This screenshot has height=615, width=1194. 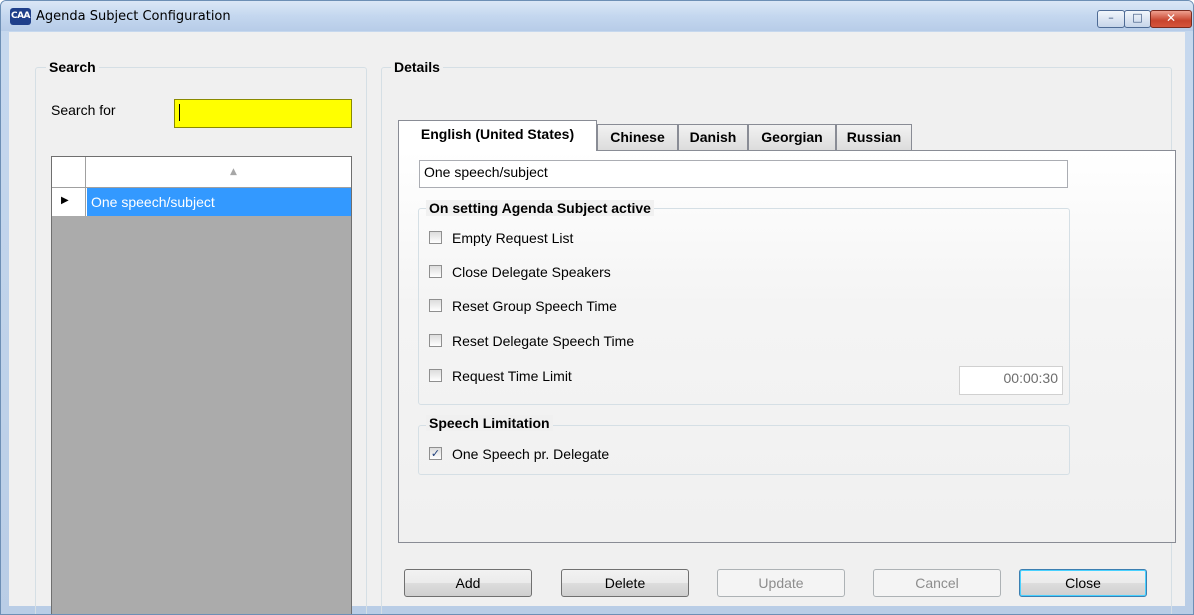 What do you see at coordinates (874, 137) in the screenshot?
I see `tab-russian: Russian` at bounding box center [874, 137].